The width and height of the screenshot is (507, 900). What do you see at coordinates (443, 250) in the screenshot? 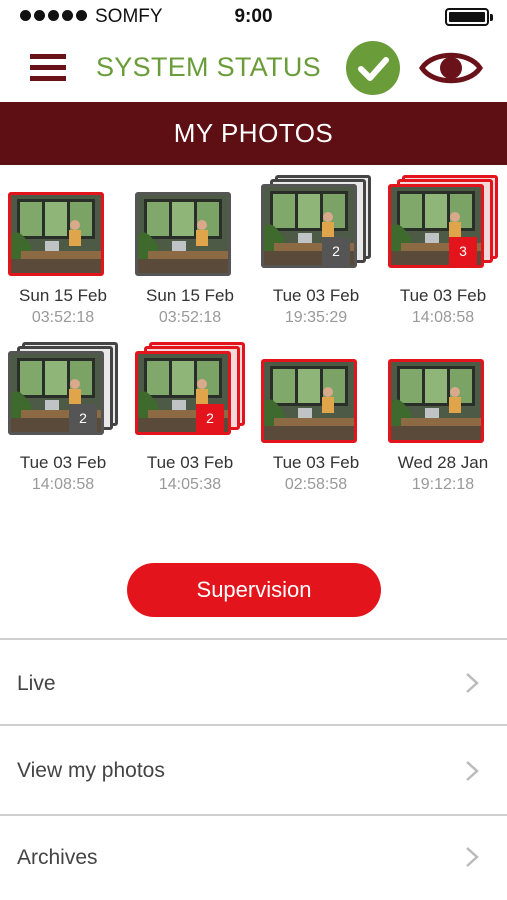
I see `photo-item: 3 Tue 03 Feb 14:08:58` at bounding box center [443, 250].